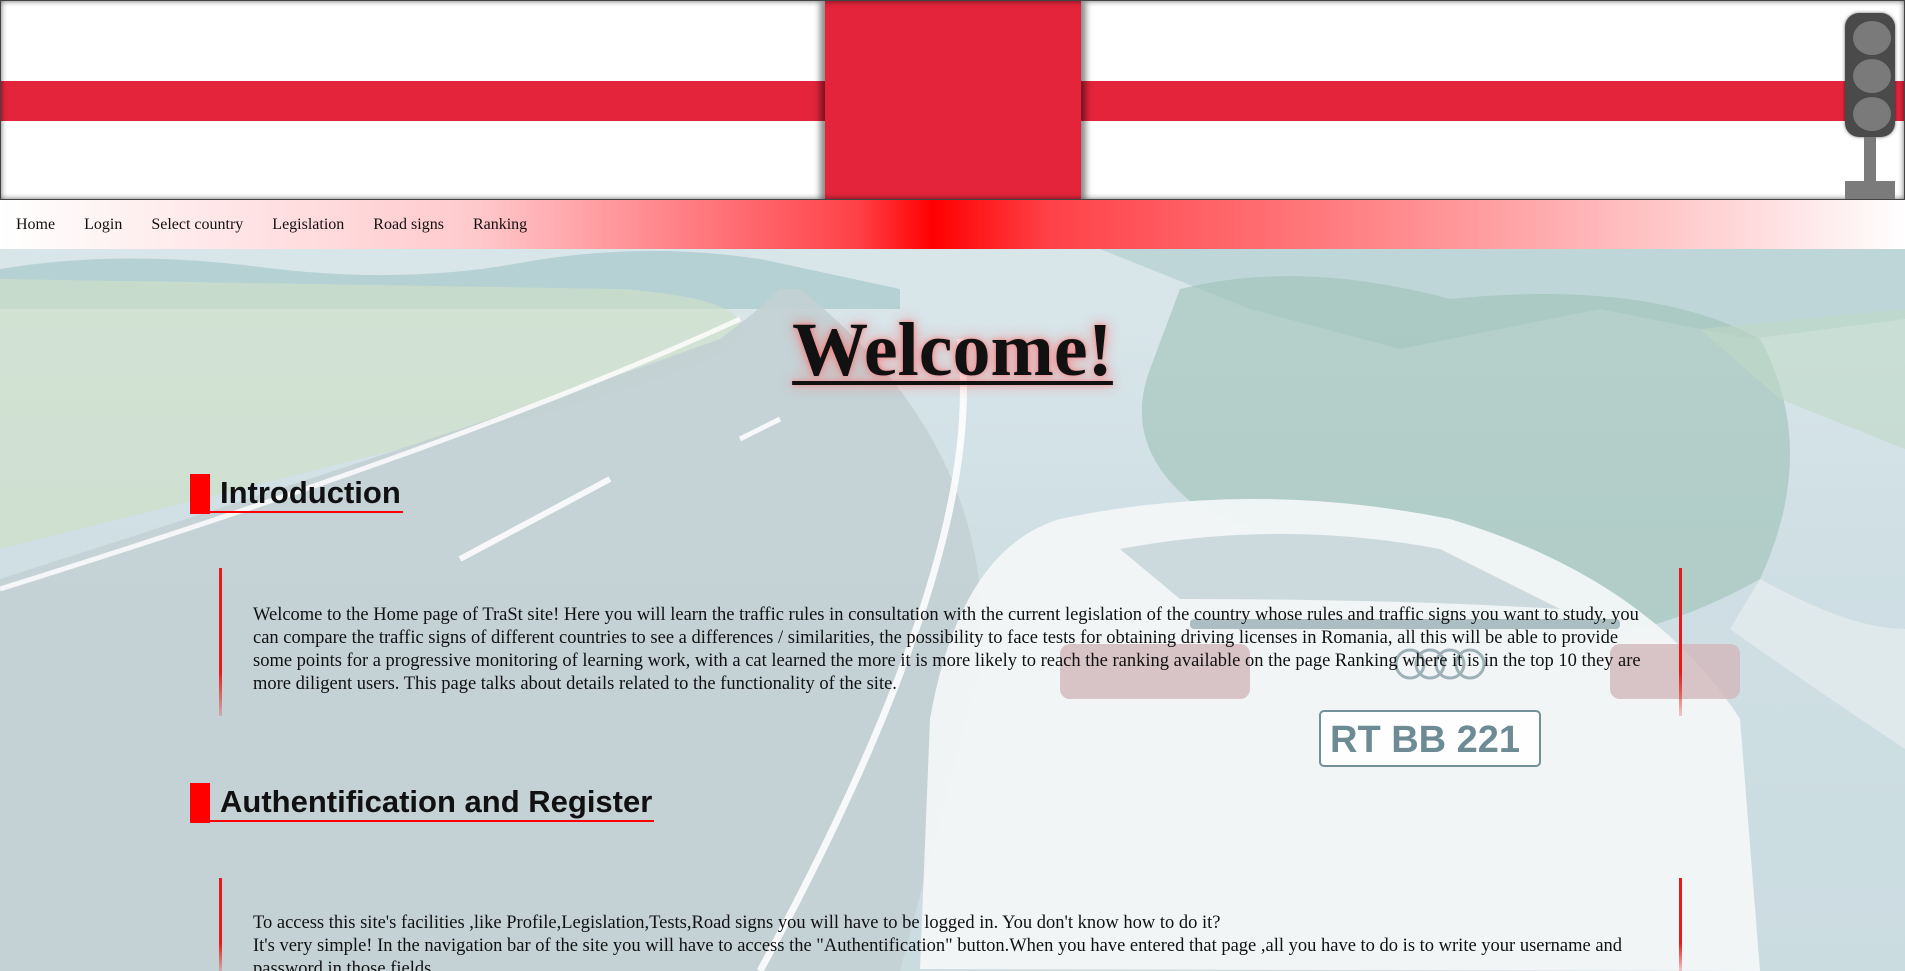 The image size is (1905, 971). What do you see at coordinates (306, 494) in the screenshot?
I see `section-title: Introduction` at bounding box center [306, 494].